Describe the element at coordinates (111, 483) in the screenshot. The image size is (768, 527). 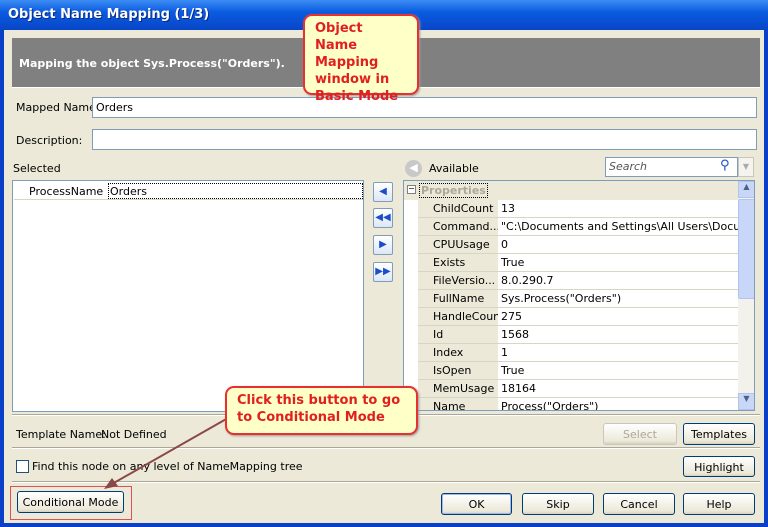
I see `arrow-head` at that location.